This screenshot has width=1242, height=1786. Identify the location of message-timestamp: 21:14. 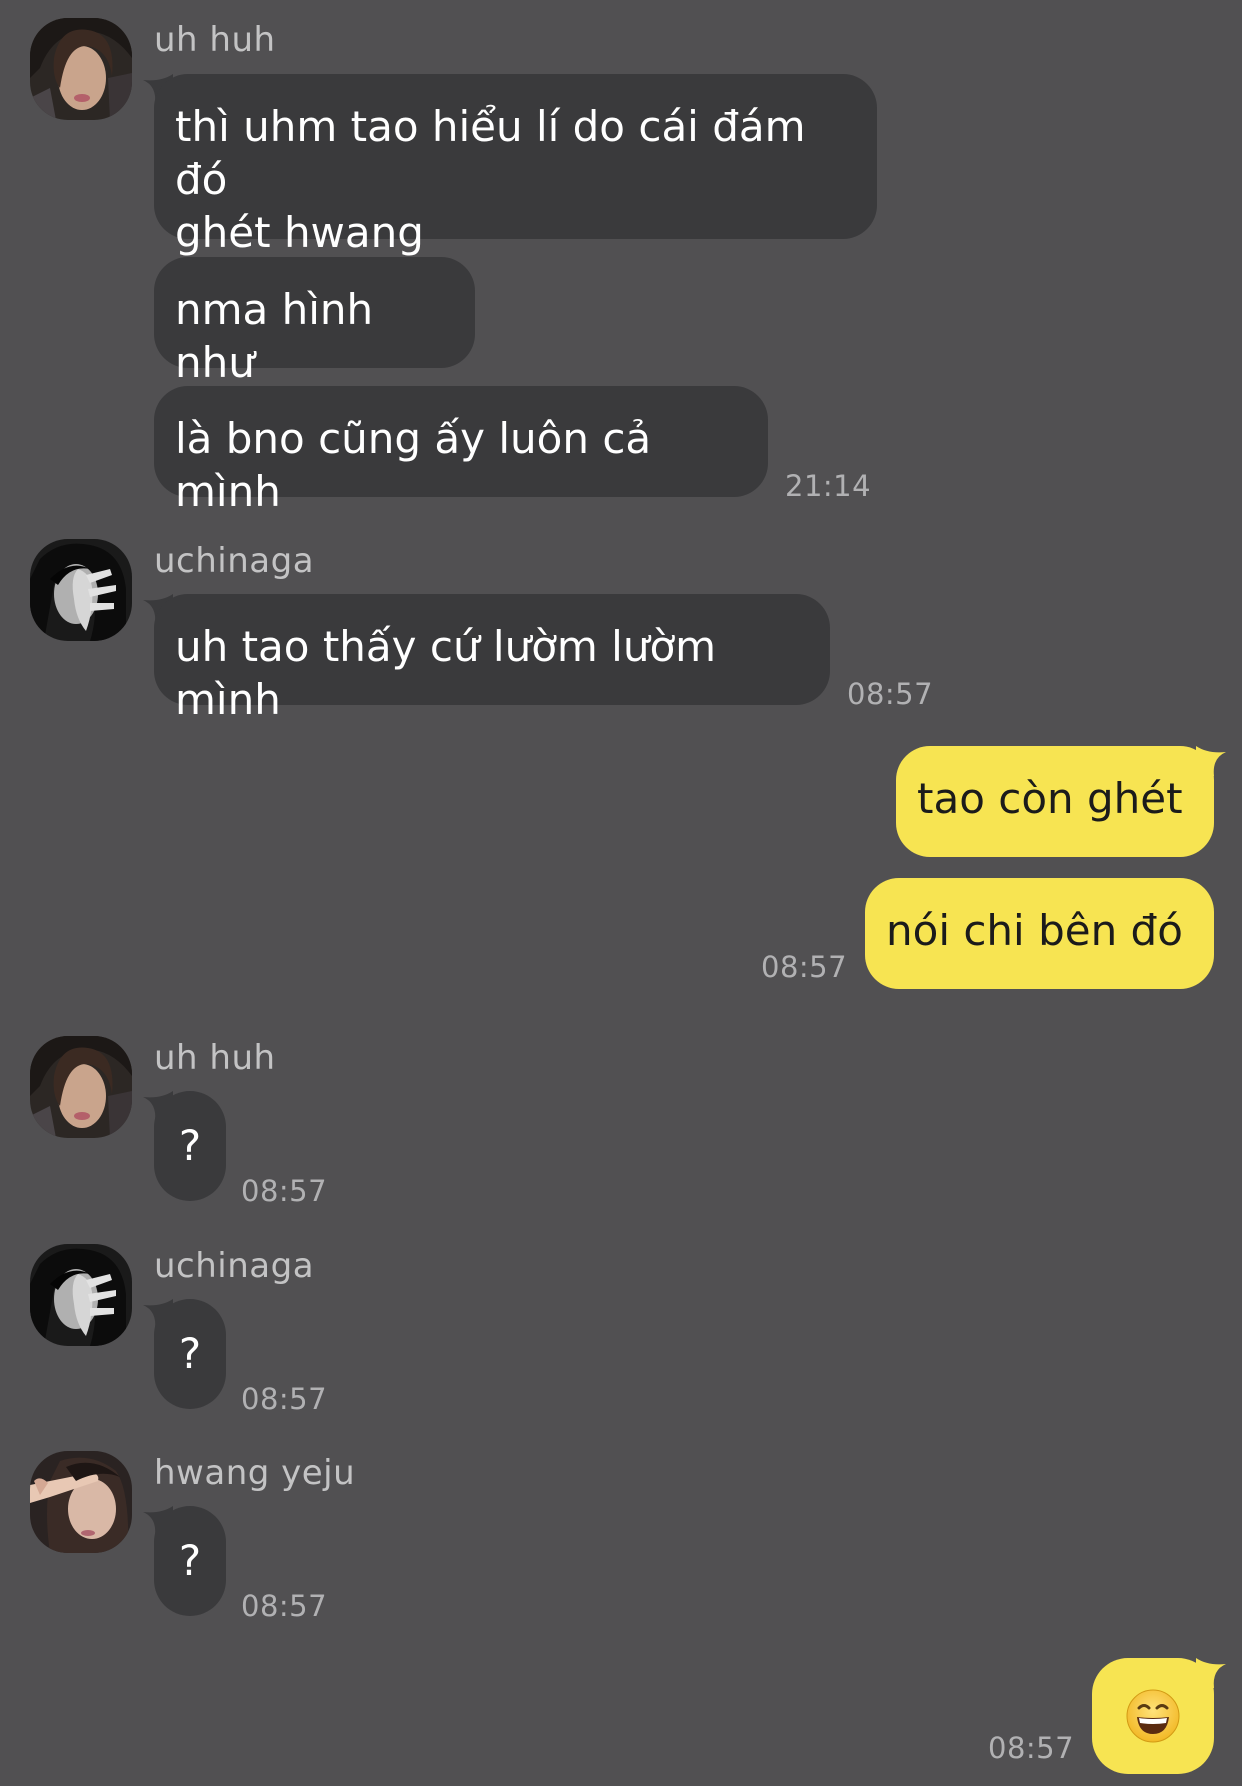
(828, 486).